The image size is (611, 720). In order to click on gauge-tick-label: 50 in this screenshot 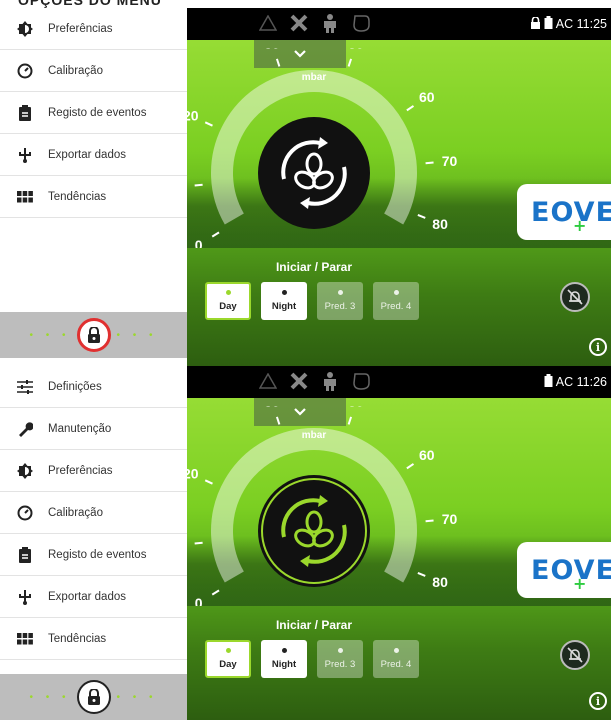, I will do `click(356, 408)`.